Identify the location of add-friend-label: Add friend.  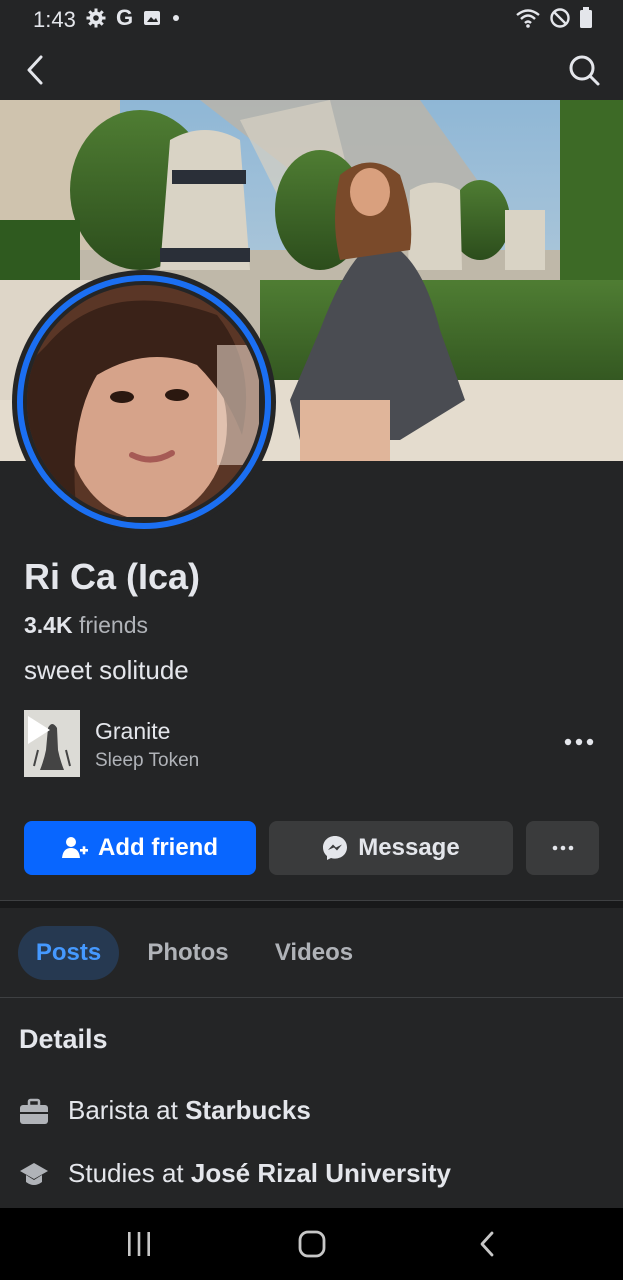
(158, 847).